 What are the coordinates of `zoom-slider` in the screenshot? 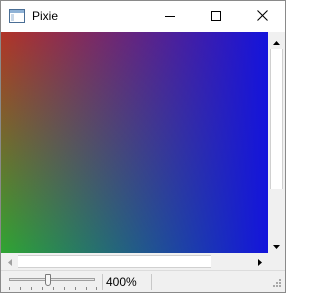 It's located at (53, 282).